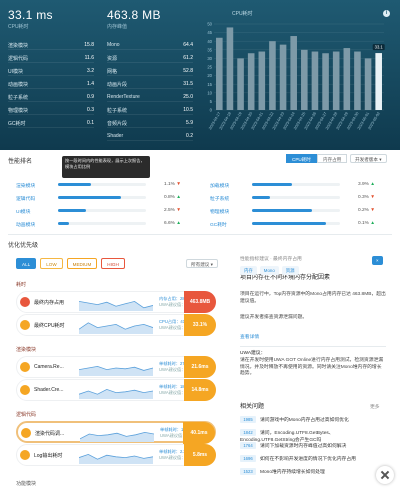 The height and width of the screenshot is (492, 400). Describe the element at coordinates (105, 210) in the screenshot. I see `module-row: UI模块 2.5% ▼` at that location.